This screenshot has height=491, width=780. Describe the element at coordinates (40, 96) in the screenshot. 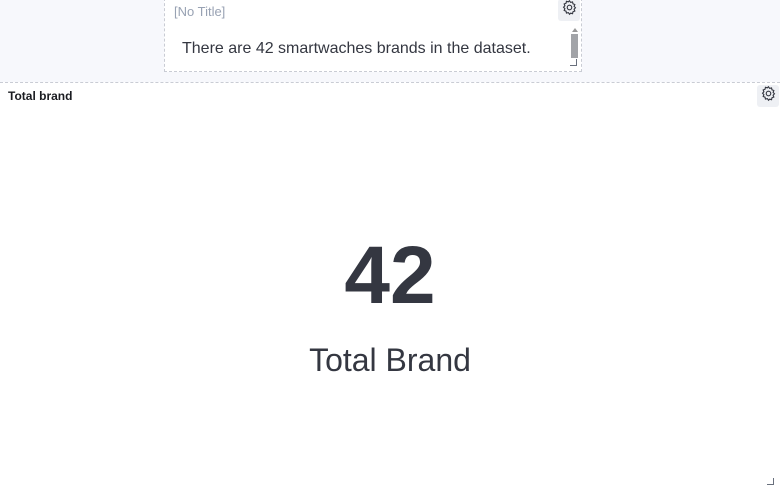

I see `panel-title: Total brand` at that location.